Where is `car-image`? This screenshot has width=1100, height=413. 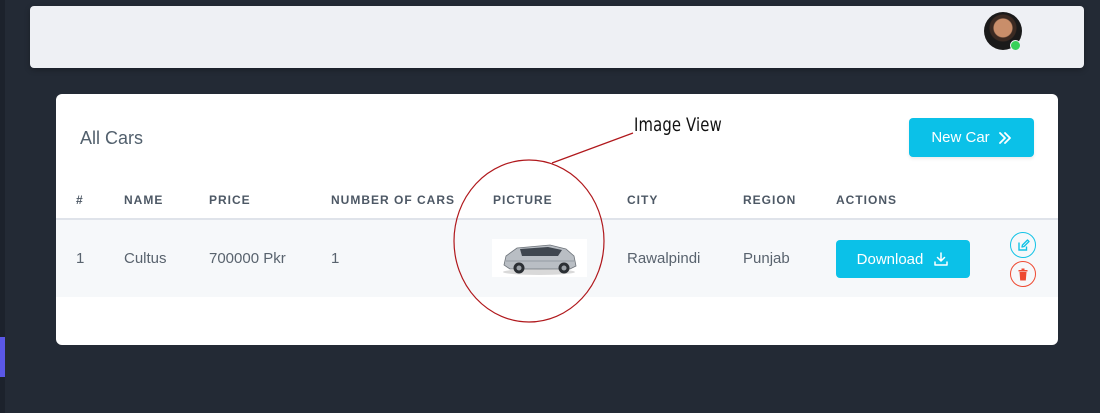 car-image is located at coordinates (539, 258).